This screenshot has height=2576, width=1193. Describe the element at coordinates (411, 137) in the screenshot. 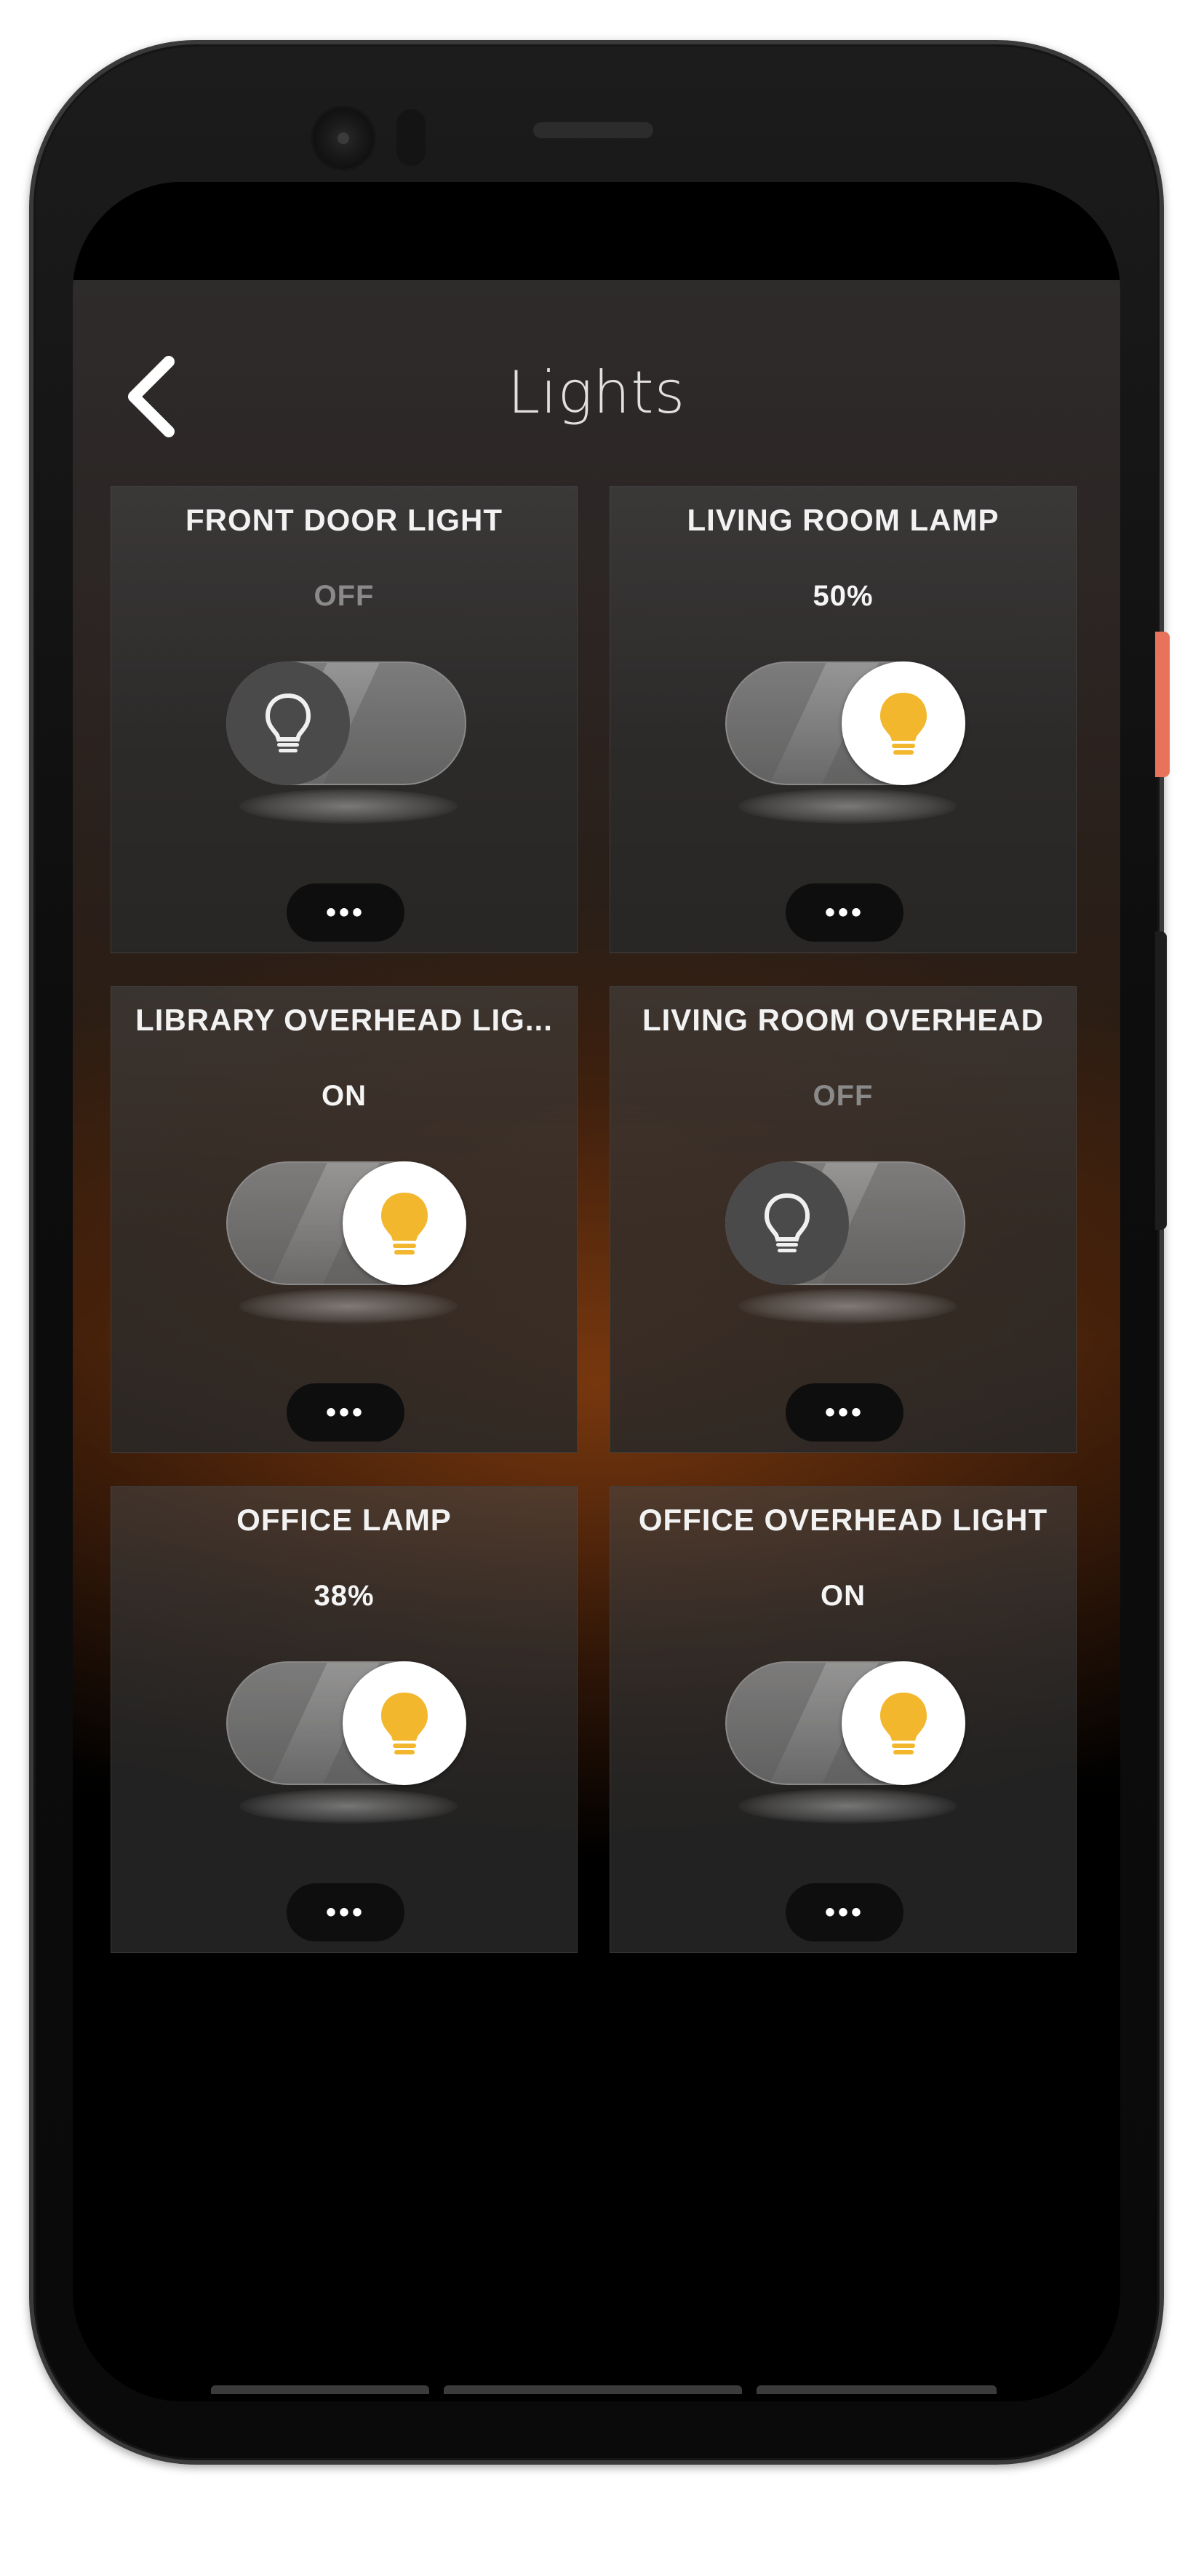

I see `proximity-sensor` at that location.